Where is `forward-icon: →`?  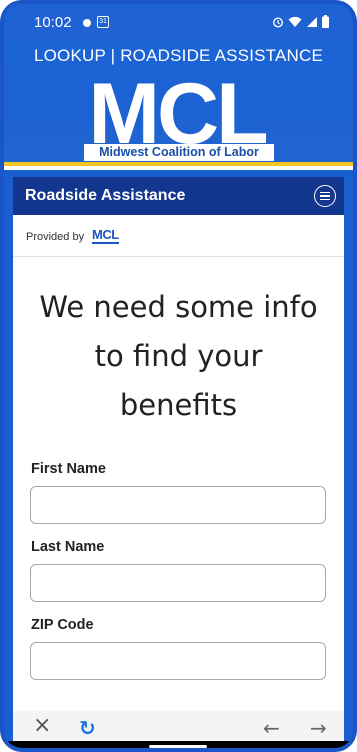 forward-icon: → is located at coordinates (318, 728).